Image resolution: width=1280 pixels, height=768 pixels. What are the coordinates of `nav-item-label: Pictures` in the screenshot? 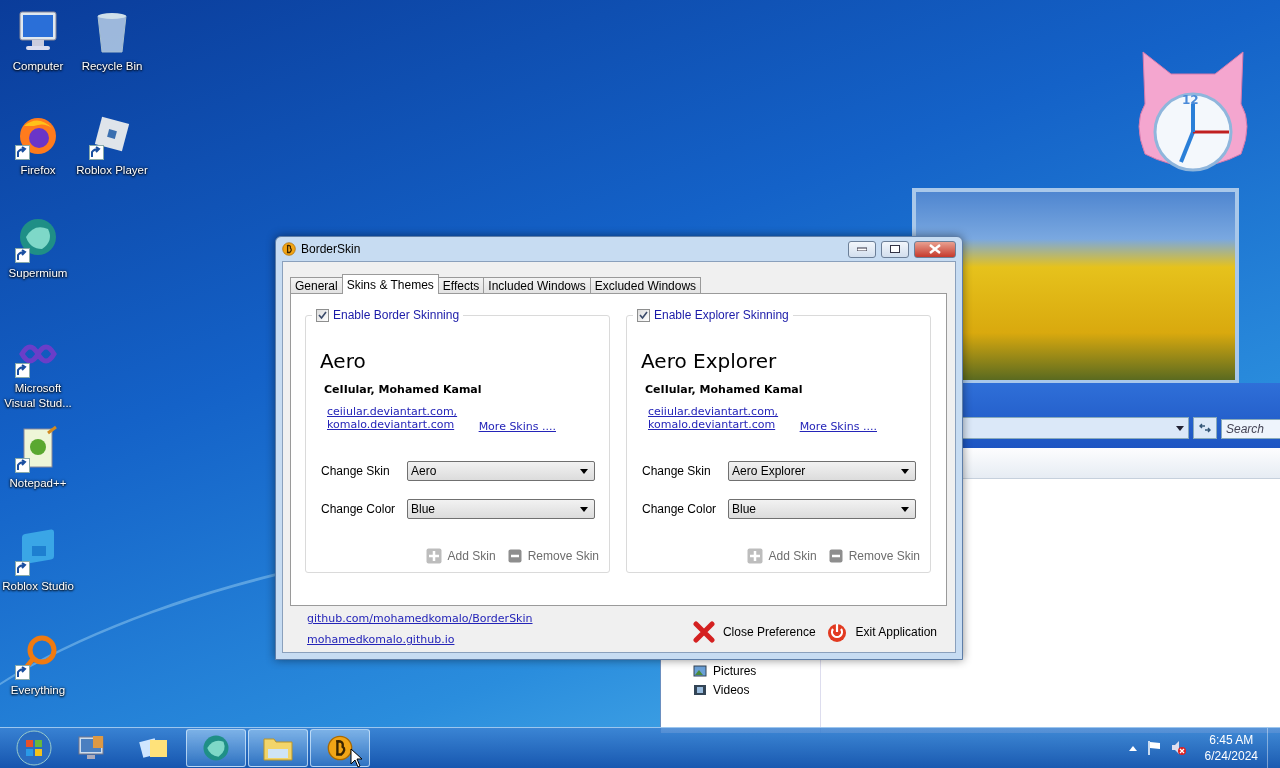 It's located at (735, 671).